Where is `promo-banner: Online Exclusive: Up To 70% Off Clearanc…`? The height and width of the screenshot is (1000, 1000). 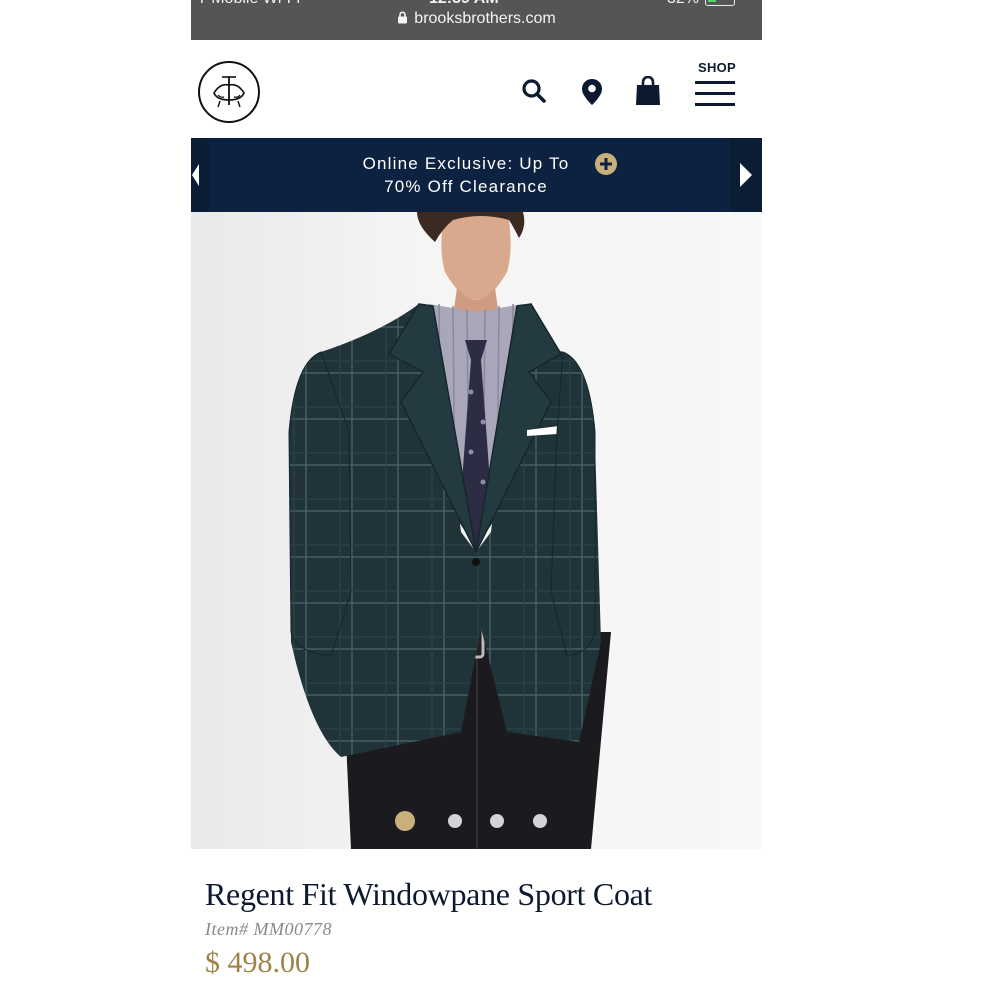
promo-banner: Online Exclusive: Up To 70% Off Clearanc… is located at coordinates (476, 175).